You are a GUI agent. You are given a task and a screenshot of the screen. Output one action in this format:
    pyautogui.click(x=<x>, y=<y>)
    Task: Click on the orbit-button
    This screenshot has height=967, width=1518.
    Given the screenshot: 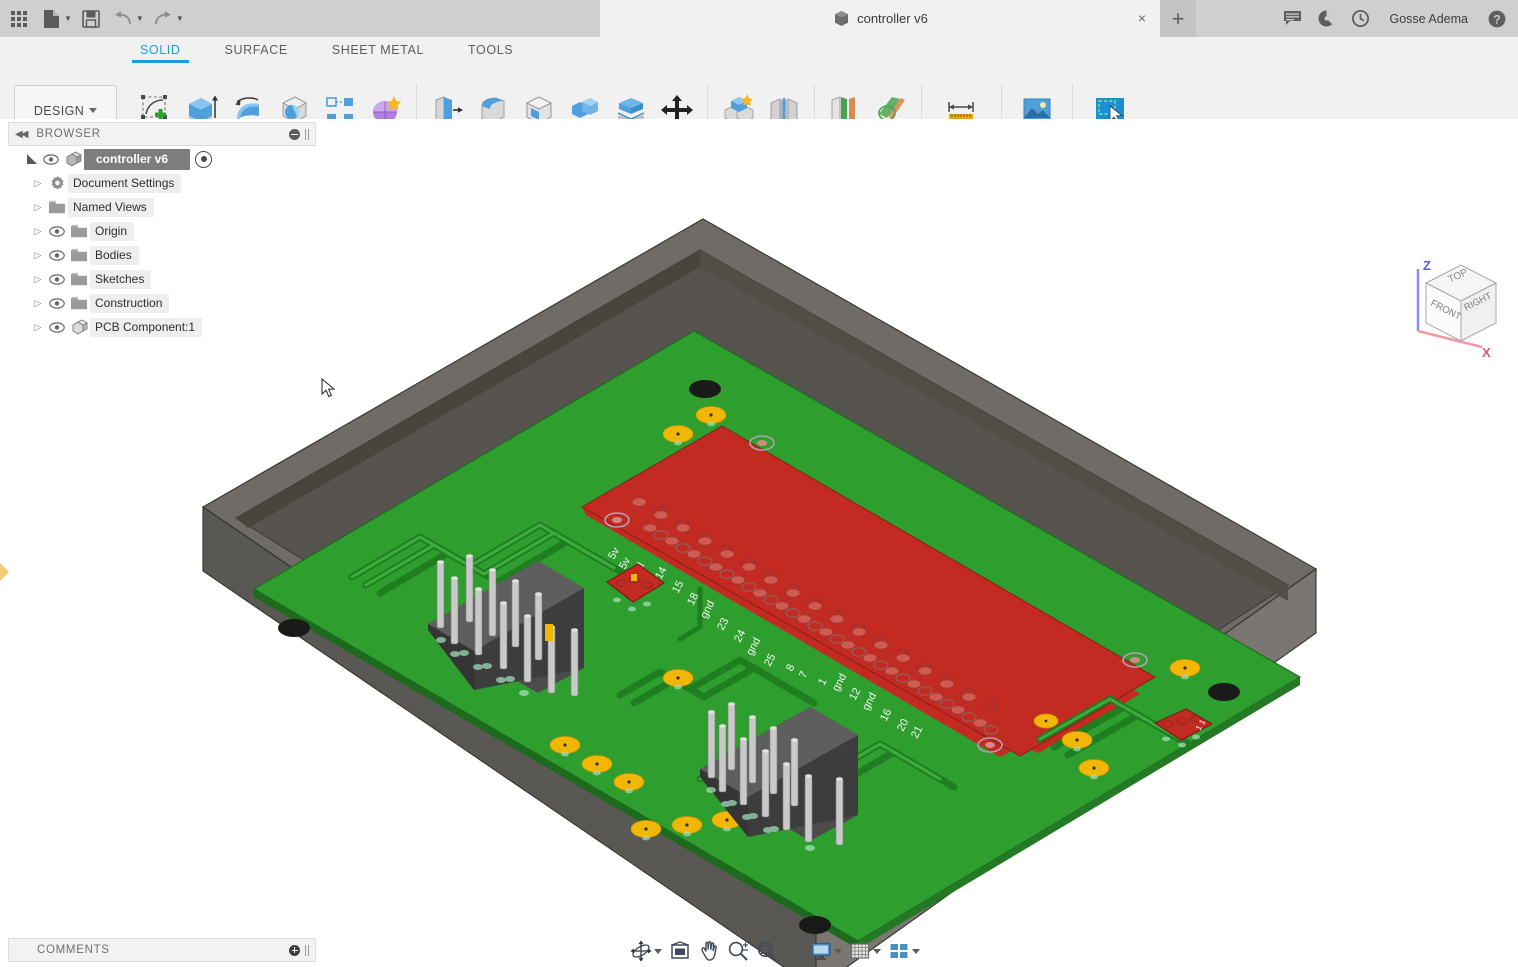 What is the action you would take?
    pyautogui.click(x=646, y=951)
    